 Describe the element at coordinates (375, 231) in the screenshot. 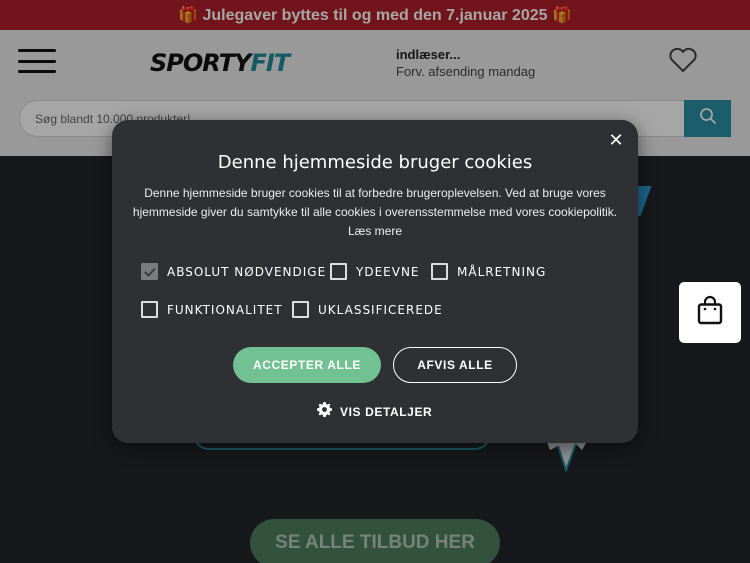

I see `read-more-link: Læs mere` at that location.